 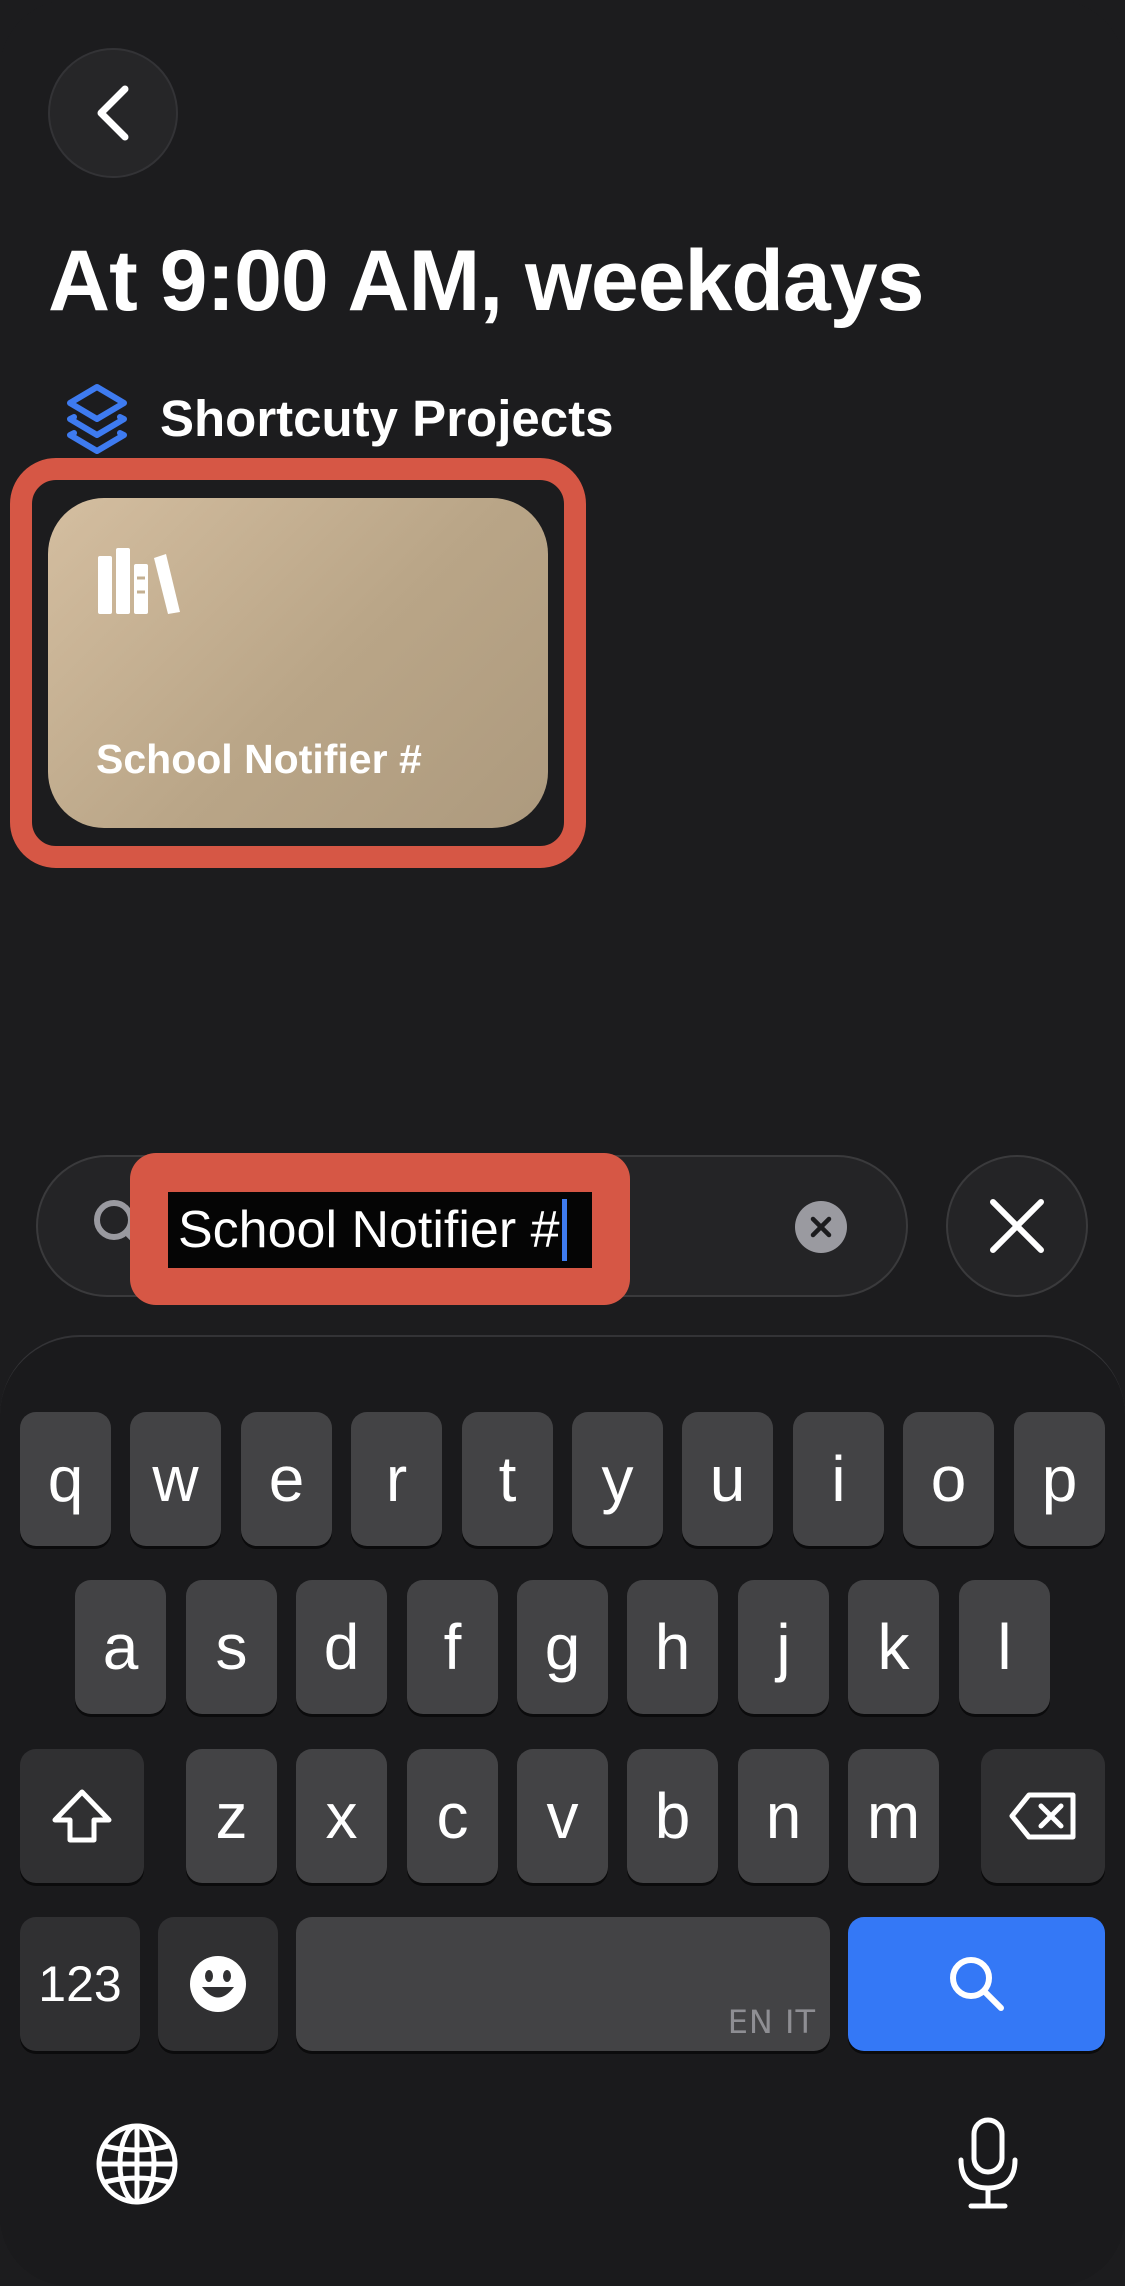 What do you see at coordinates (771, 2022) in the screenshot?
I see `space-language-label: EN IT` at bounding box center [771, 2022].